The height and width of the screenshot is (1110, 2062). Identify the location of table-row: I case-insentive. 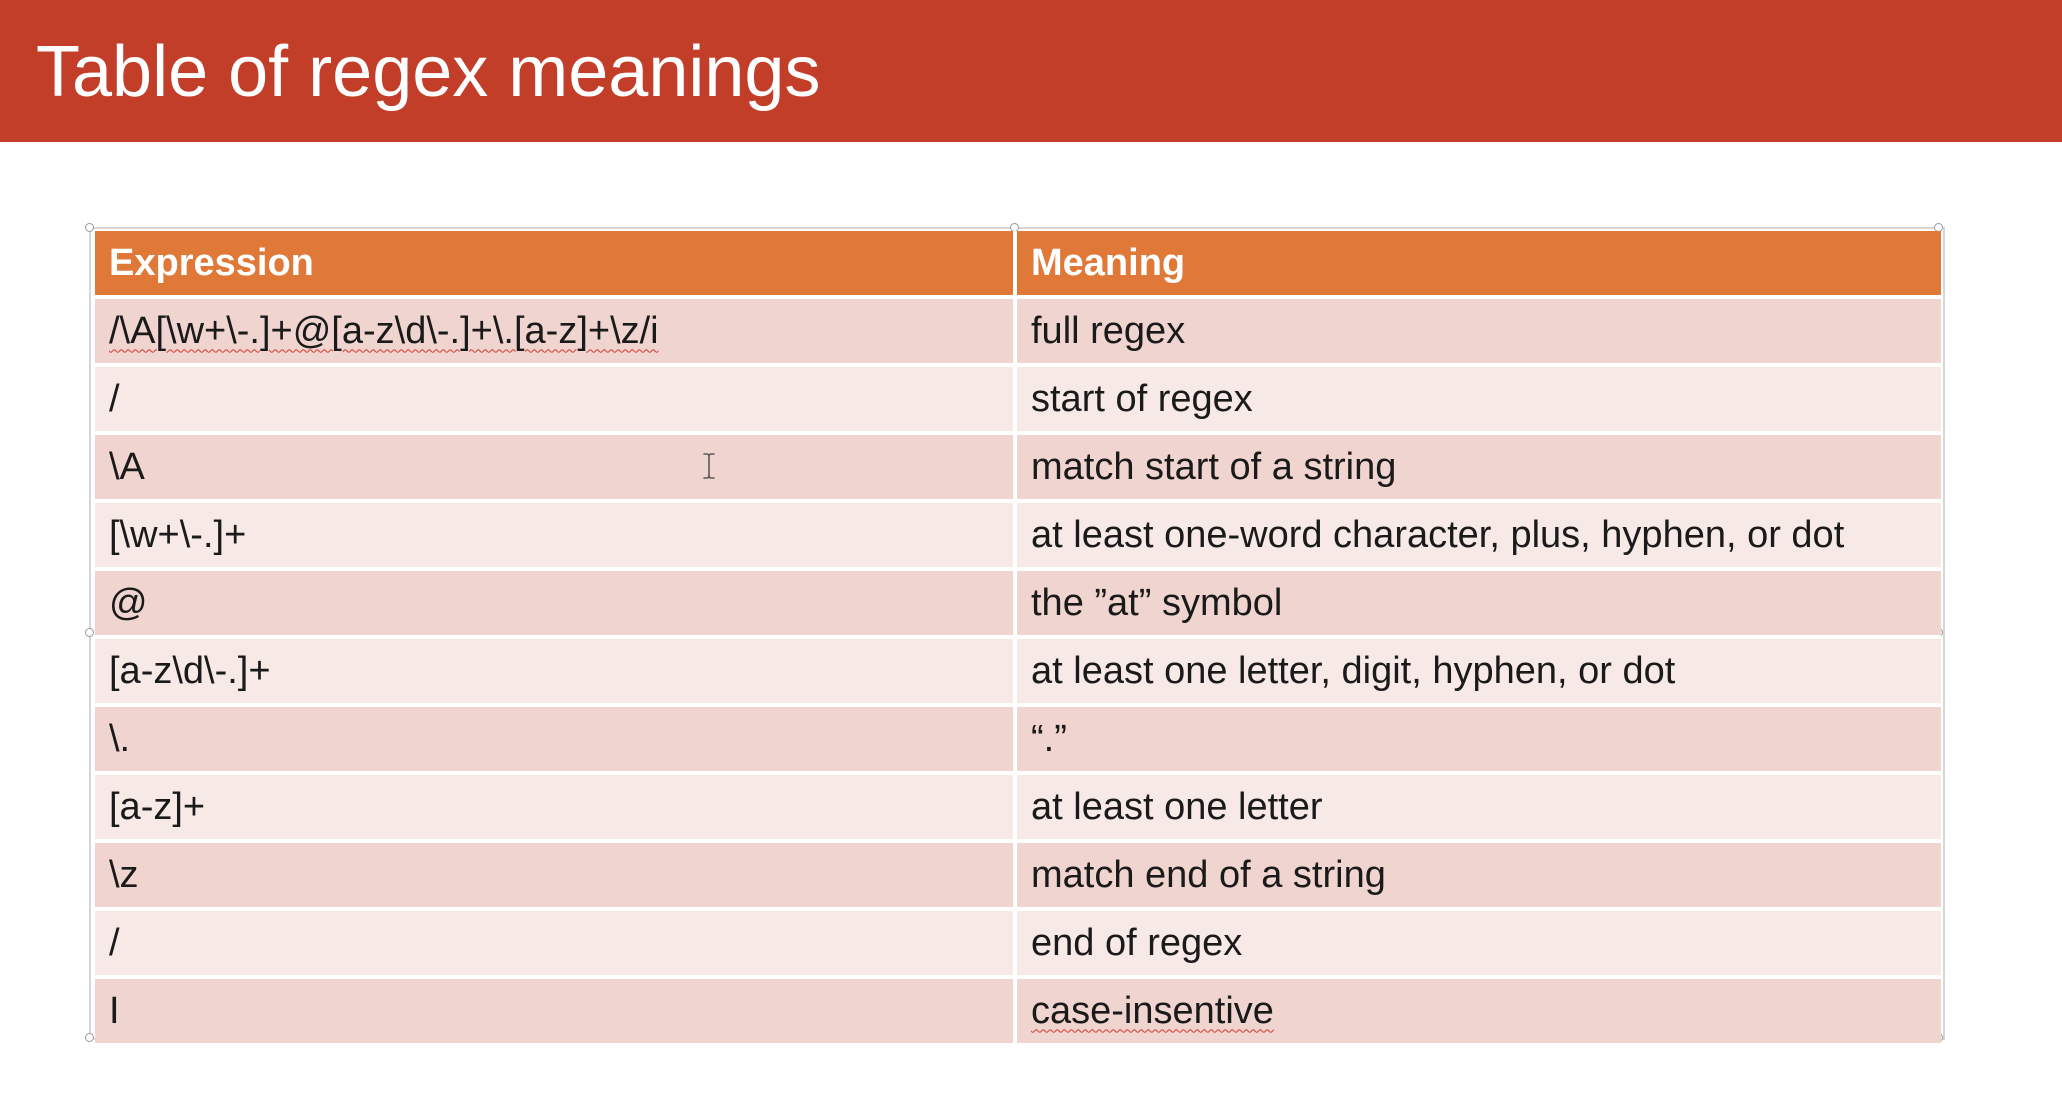
(1018, 1013).